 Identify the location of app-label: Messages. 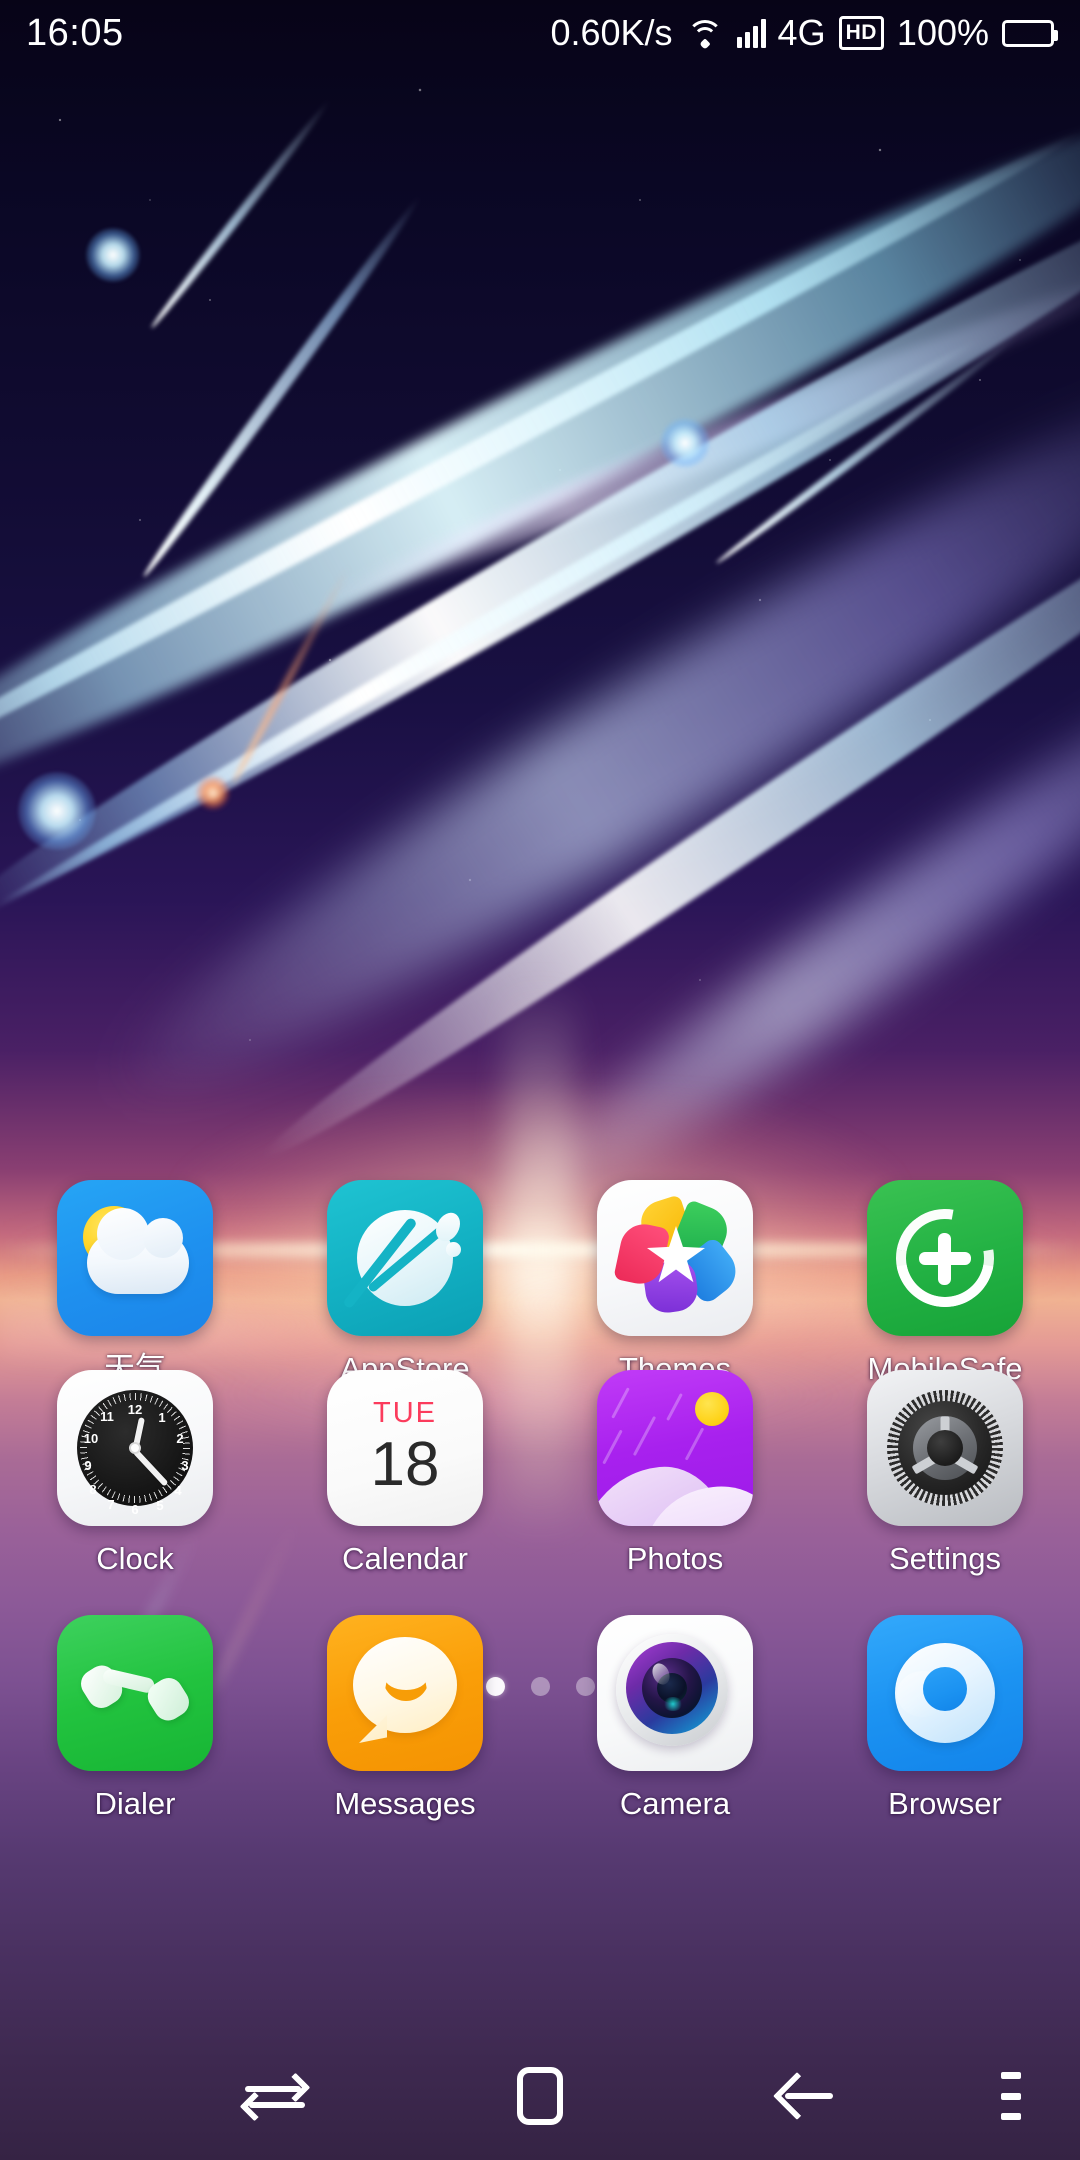
(405, 1803).